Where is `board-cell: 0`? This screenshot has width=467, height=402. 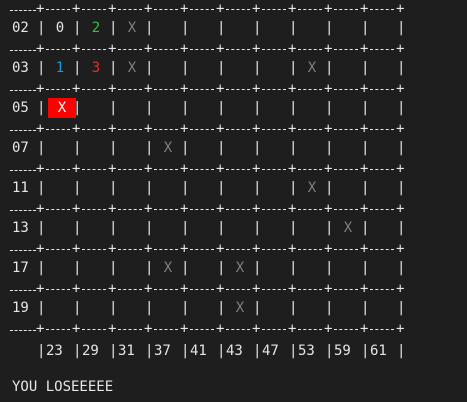 board-cell: 0 is located at coordinates (60, 28).